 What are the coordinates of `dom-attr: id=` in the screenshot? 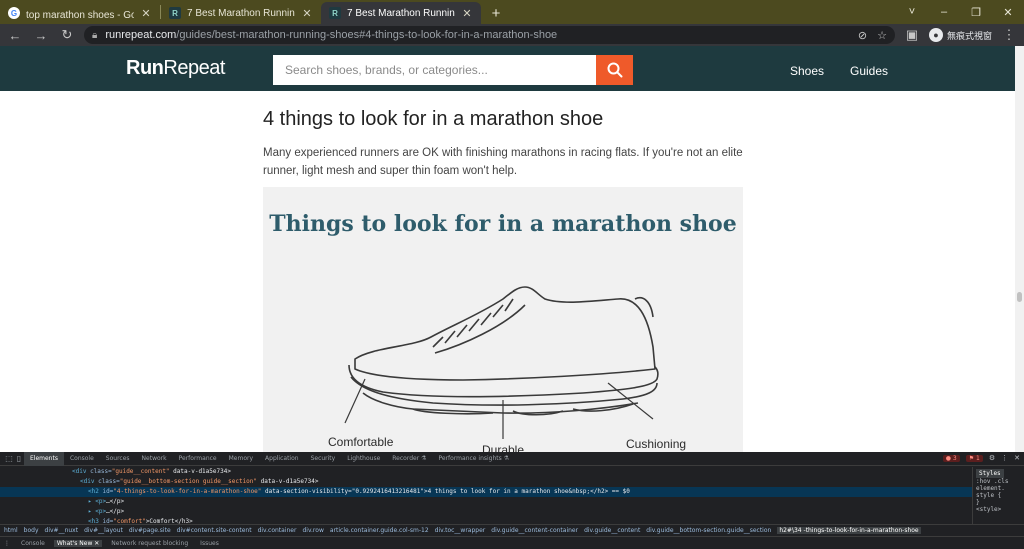 It's located at (106, 491).